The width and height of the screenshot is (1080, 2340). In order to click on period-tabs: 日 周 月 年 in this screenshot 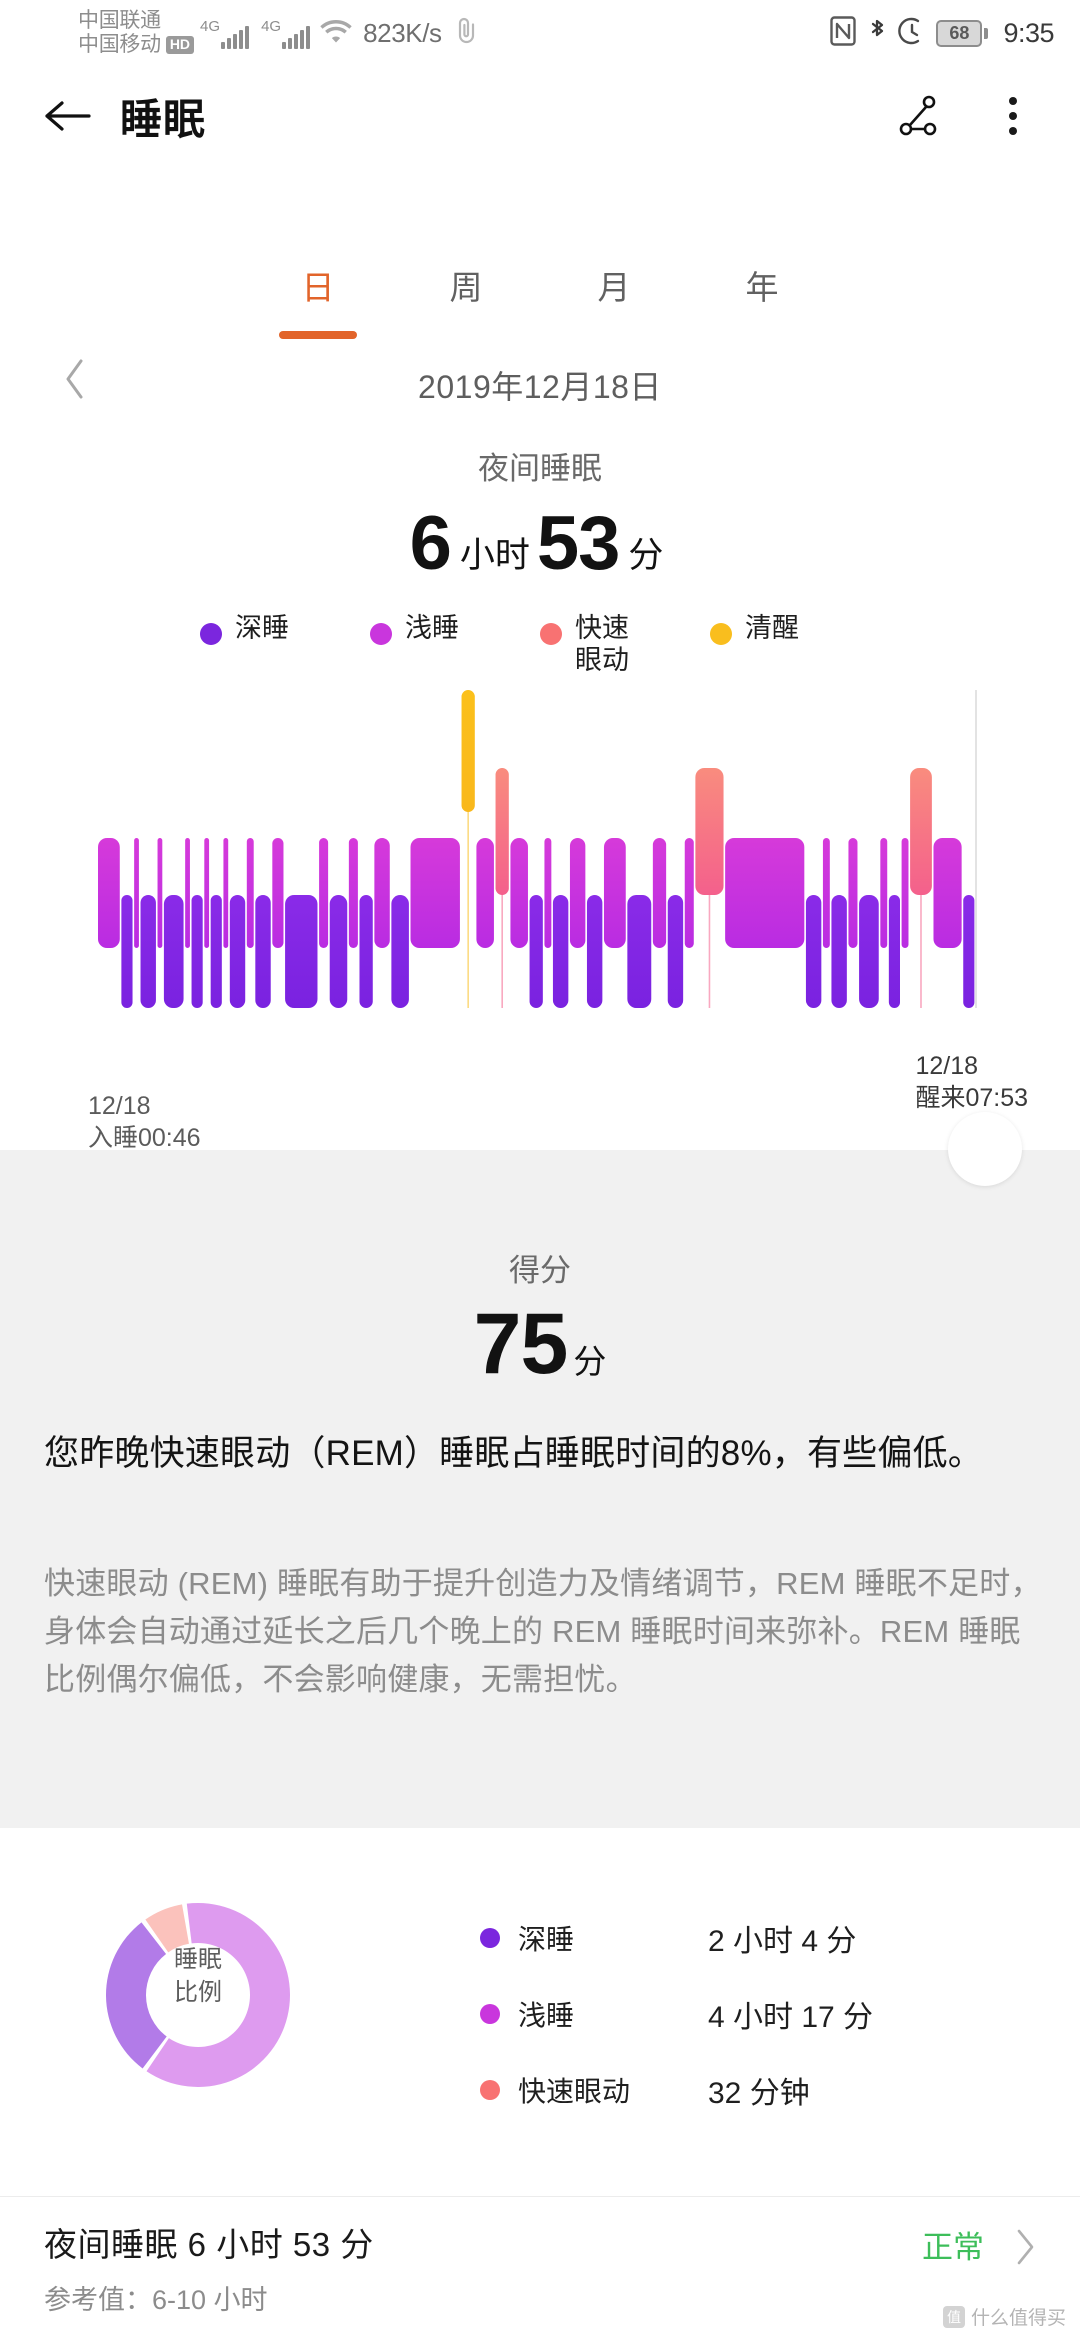, I will do `click(540, 297)`.